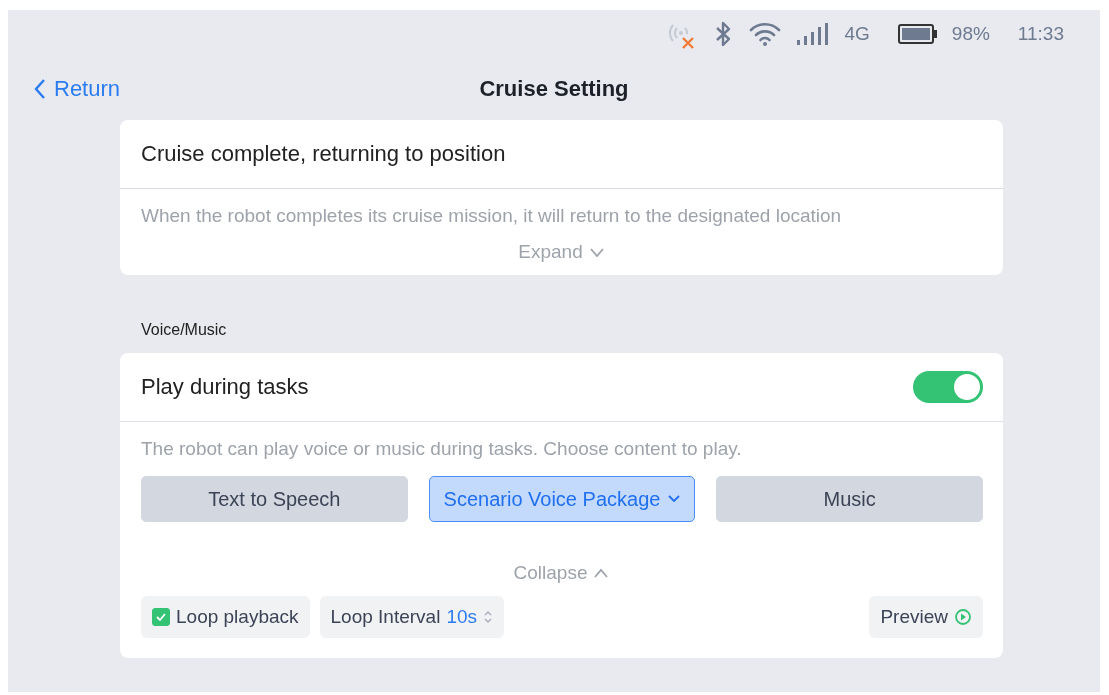  What do you see at coordinates (462, 617) in the screenshot?
I see `loop-interval-value: 10s` at bounding box center [462, 617].